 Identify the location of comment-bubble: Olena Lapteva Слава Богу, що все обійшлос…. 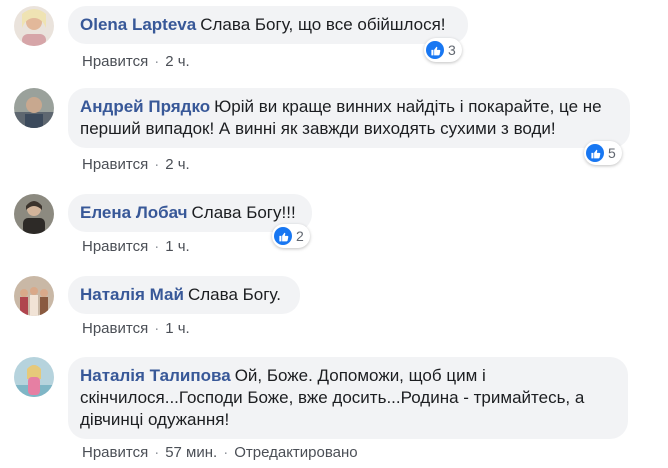
(268, 25).